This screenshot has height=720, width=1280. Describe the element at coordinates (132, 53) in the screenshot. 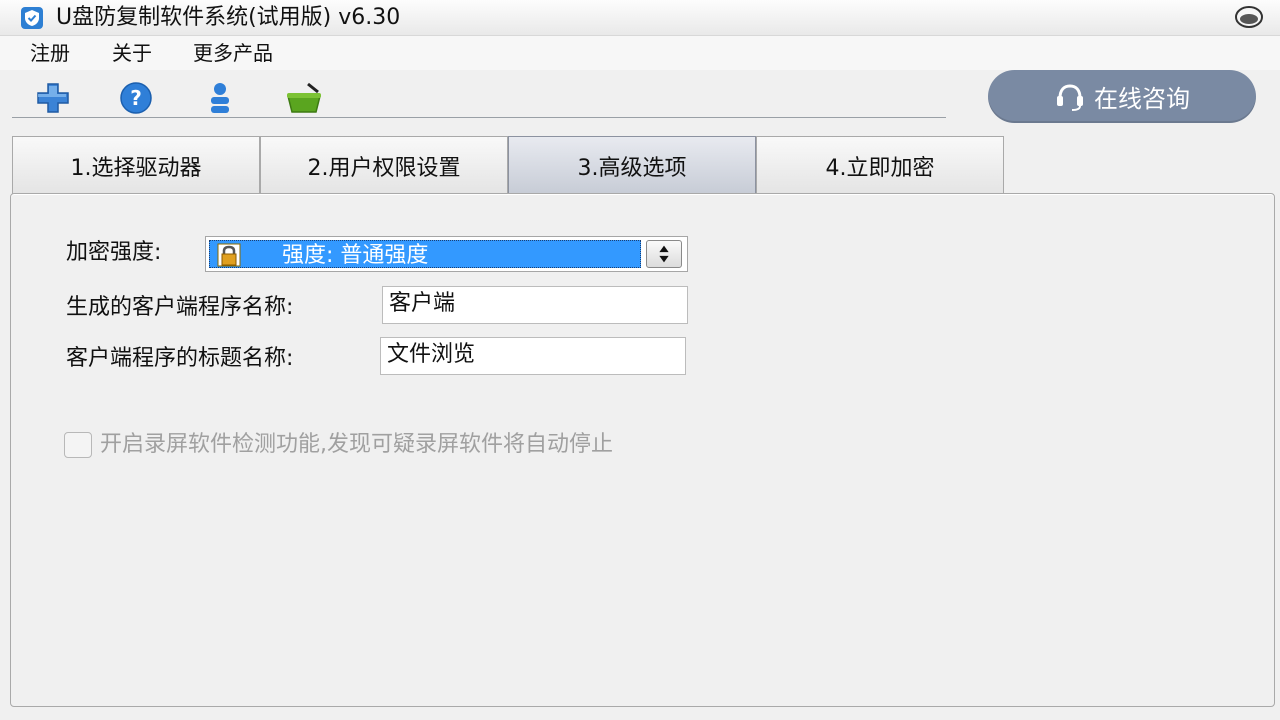

I see `menu-about: 关于` at that location.